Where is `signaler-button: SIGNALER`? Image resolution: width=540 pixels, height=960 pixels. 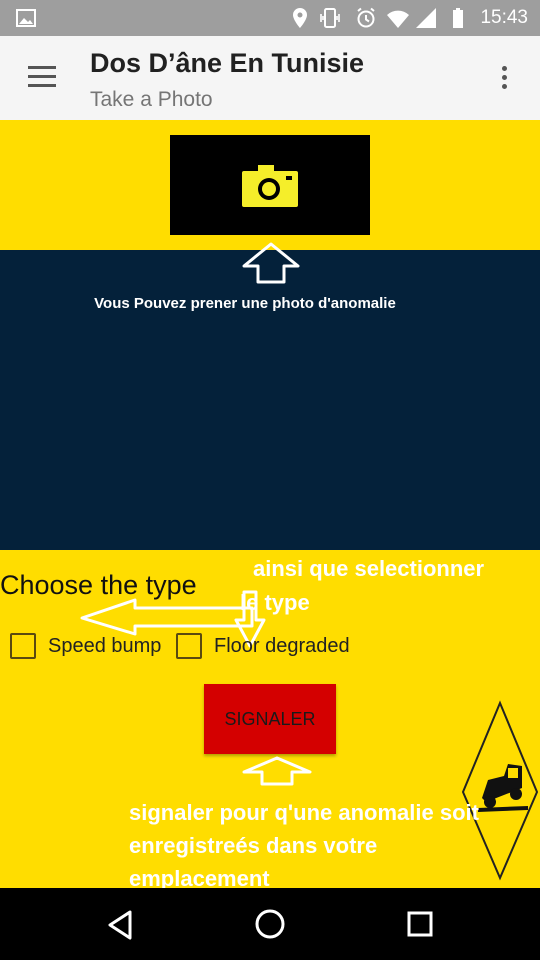
signaler-button: SIGNALER is located at coordinates (270, 719).